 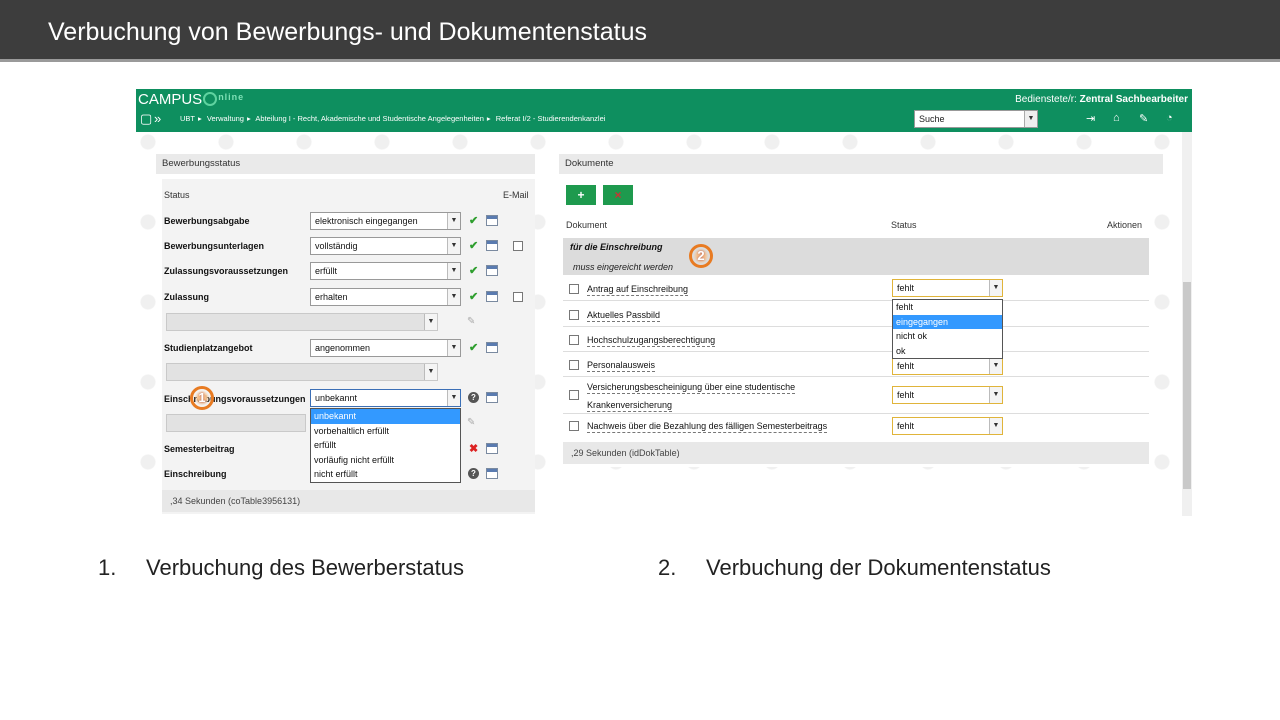 What do you see at coordinates (947, 351) in the screenshot?
I see `dropdown-option: ok` at bounding box center [947, 351].